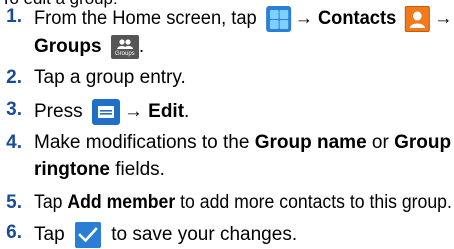 This screenshot has width=454, height=249. Describe the element at coordinates (124, 47) in the screenshot. I see `groups-icon: Groups` at that location.